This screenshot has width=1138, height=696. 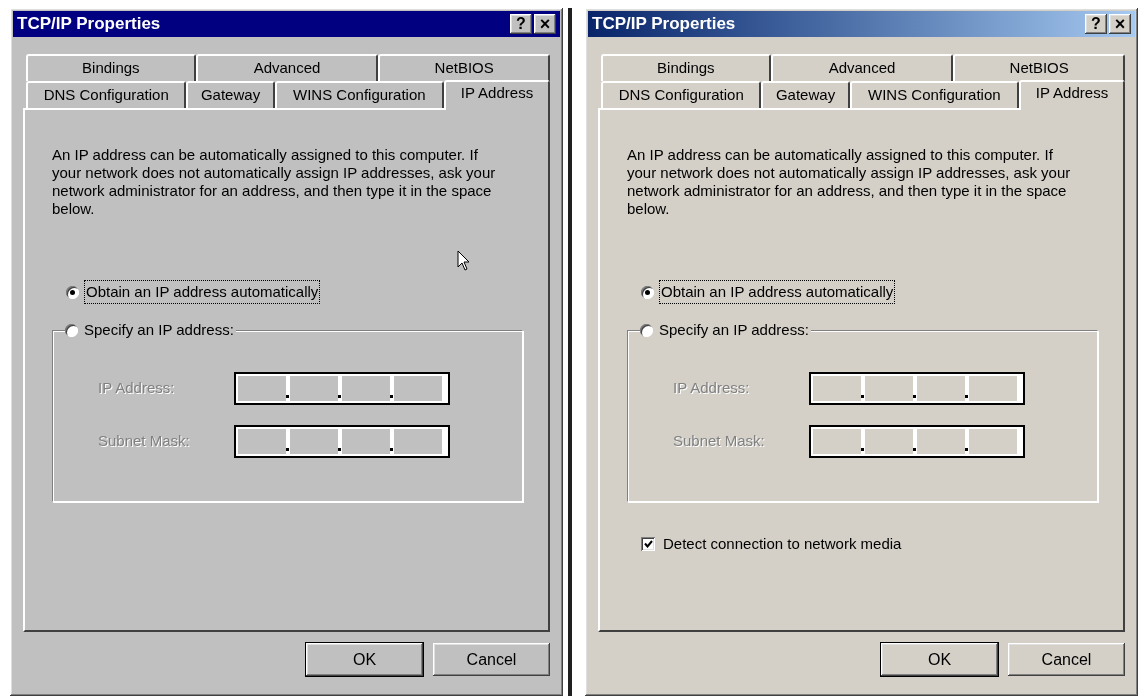 What do you see at coordinates (782, 544) in the screenshot?
I see `checkbox-label: Detect connection to network media` at bounding box center [782, 544].